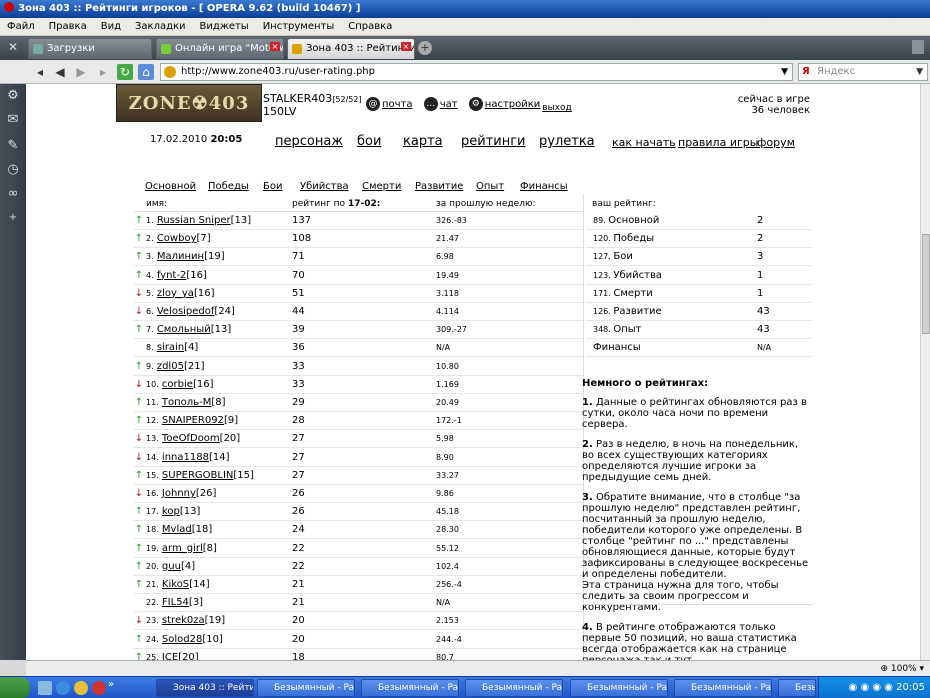 Image resolution: width=930 pixels, height=698 pixels. Describe the element at coordinates (476, 72) in the screenshot. I see `address-input: http://www.zone403.ru/user-rating.php ▼` at that location.